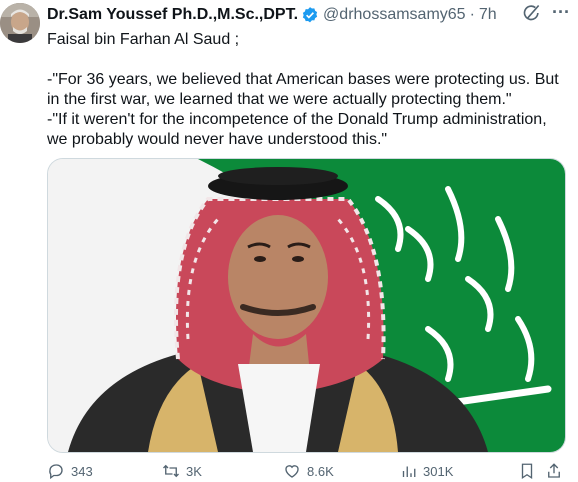 Image resolution: width=578 pixels, height=482 pixels. Describe the element at coordinates (527, 471) in the screenshot. I see `bookmark-icon` at that location.